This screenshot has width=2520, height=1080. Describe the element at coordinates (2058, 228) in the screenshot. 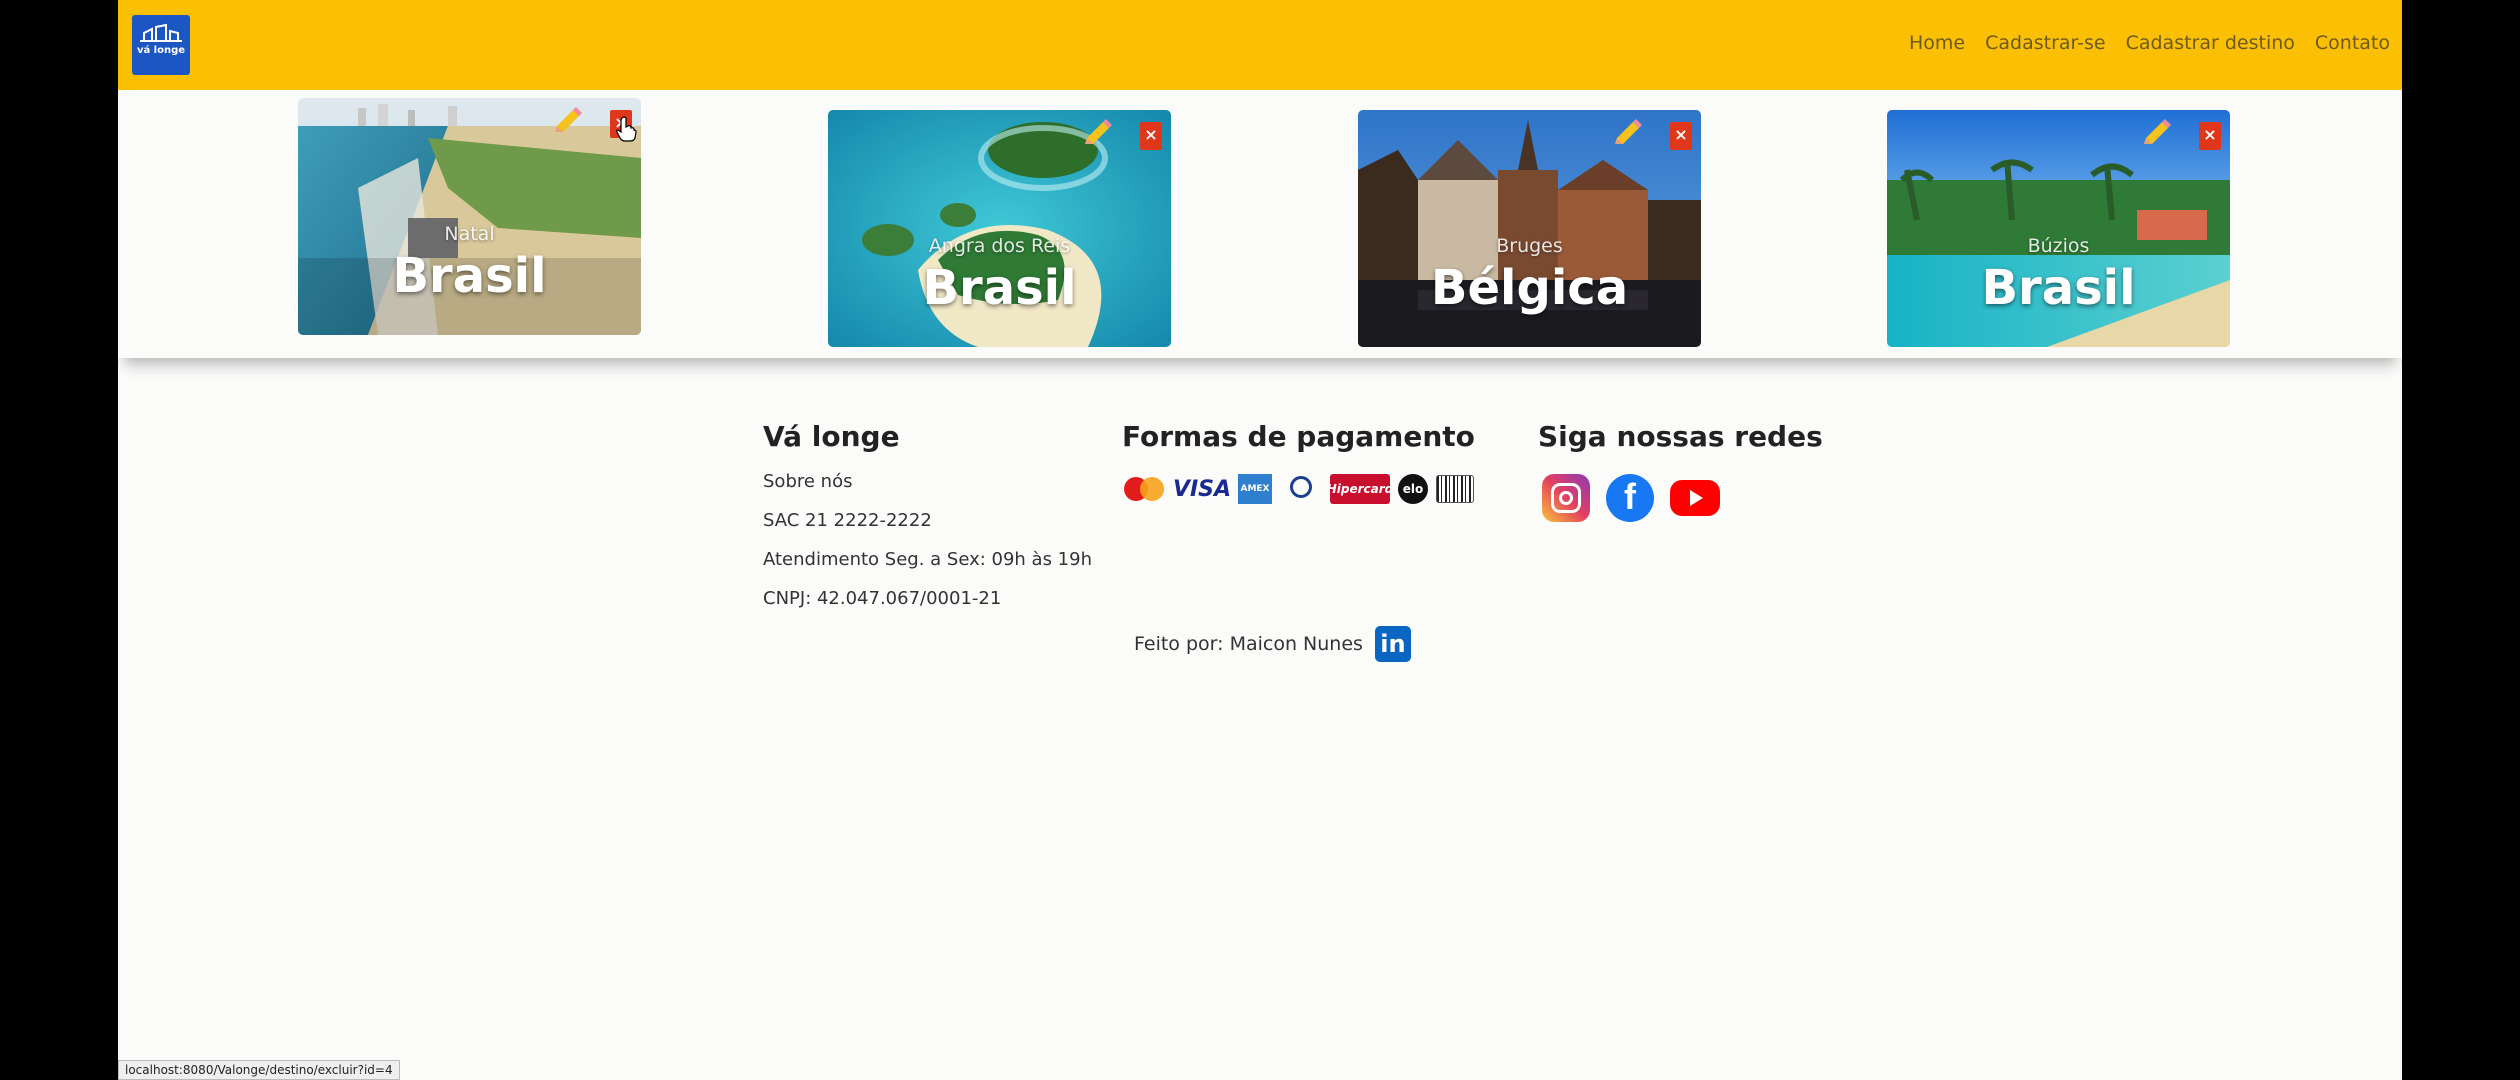

I see `destination-card: Búzios Brasil ×` at that location.